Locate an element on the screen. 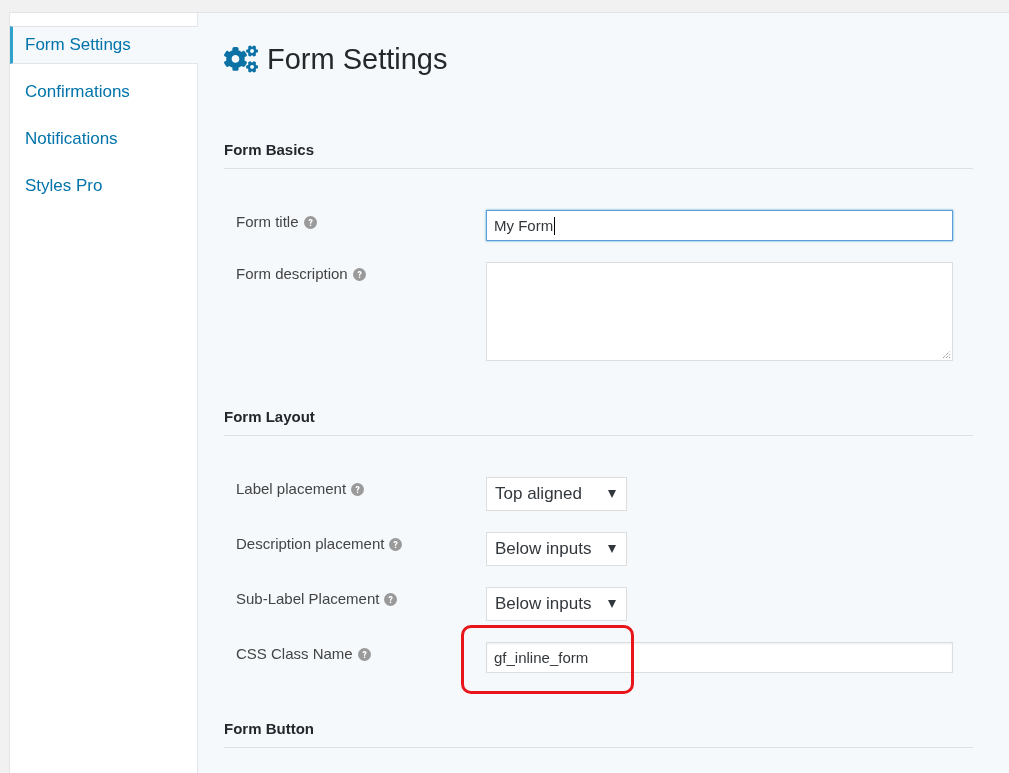 The height and width of the screenshot is (773, 1009). field-label: Form description is located at coordinates (292, 274).